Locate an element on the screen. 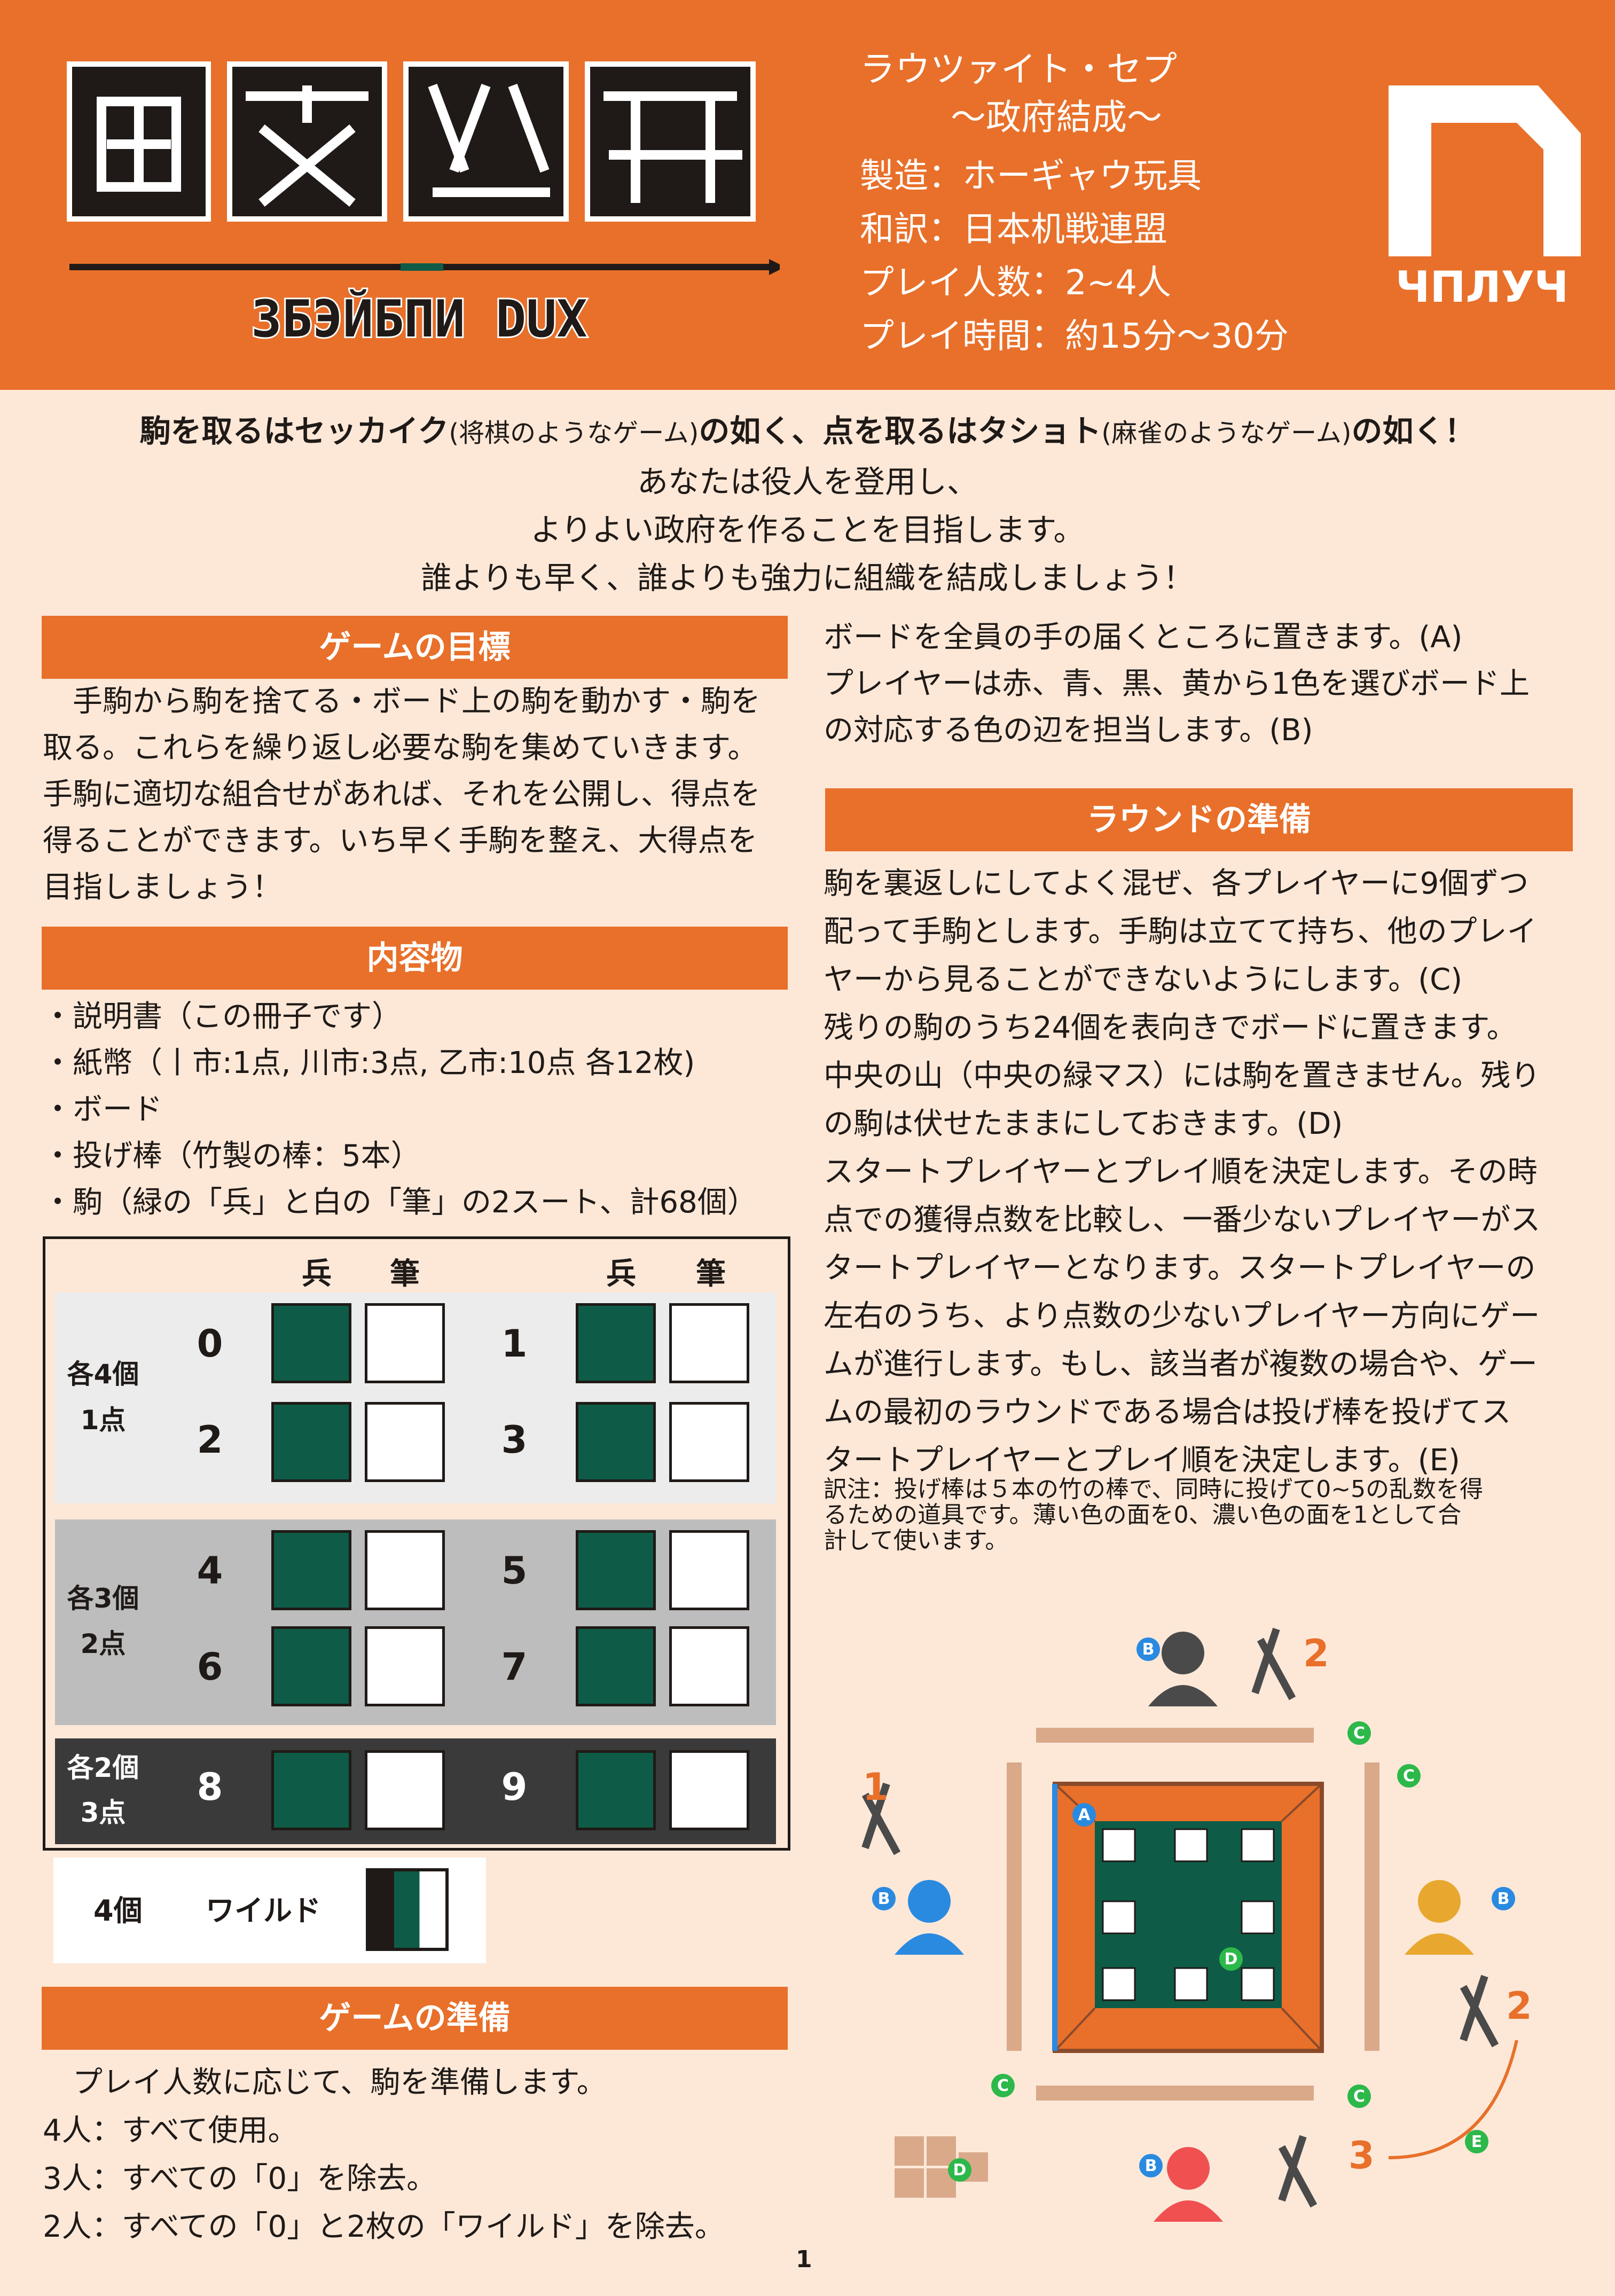  player-black-icon is located at coordinates (1183, 1669).